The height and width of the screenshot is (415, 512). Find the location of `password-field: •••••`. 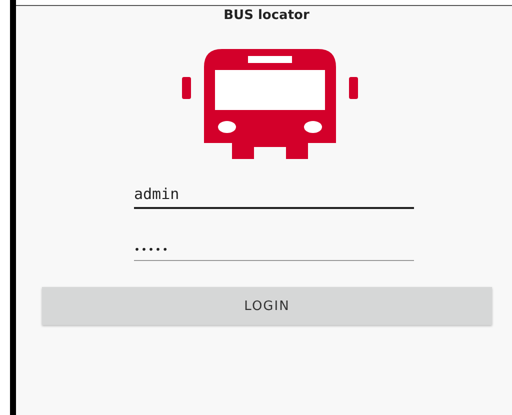

password-field: ••••• is located at coordinates (274, 252).